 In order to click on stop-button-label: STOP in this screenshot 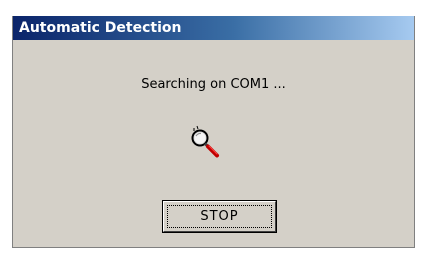, I will do `click(219, 216)`.